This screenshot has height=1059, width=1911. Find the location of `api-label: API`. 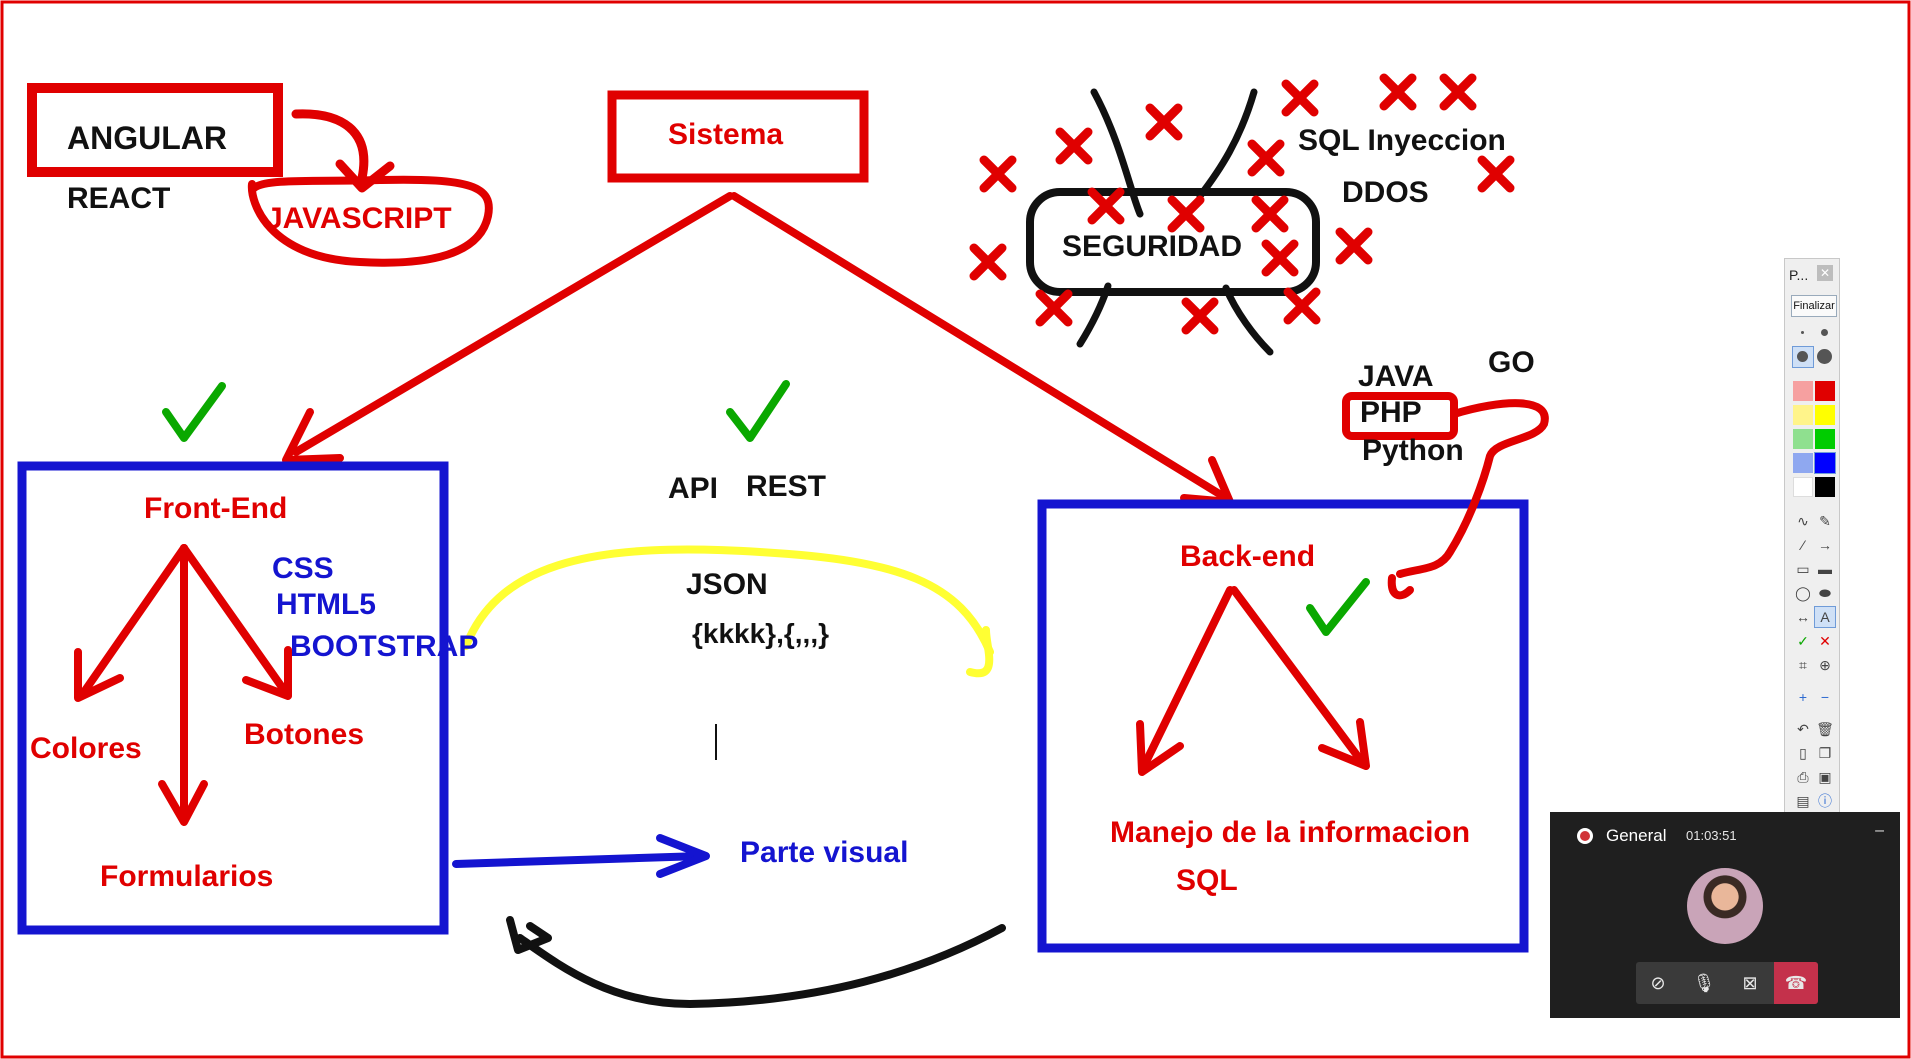

api-label: API is located at coordinates (693, 488).